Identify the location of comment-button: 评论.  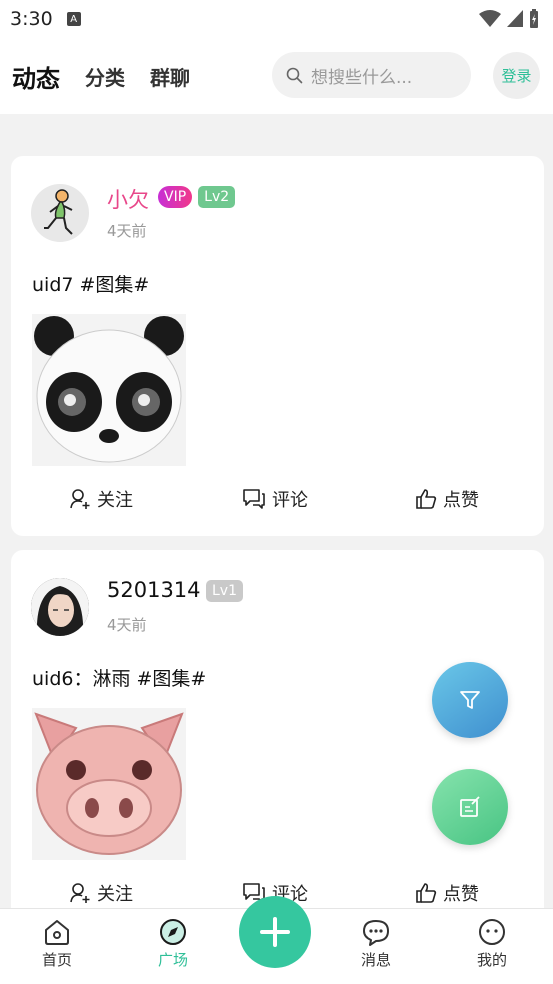
(275, 499).